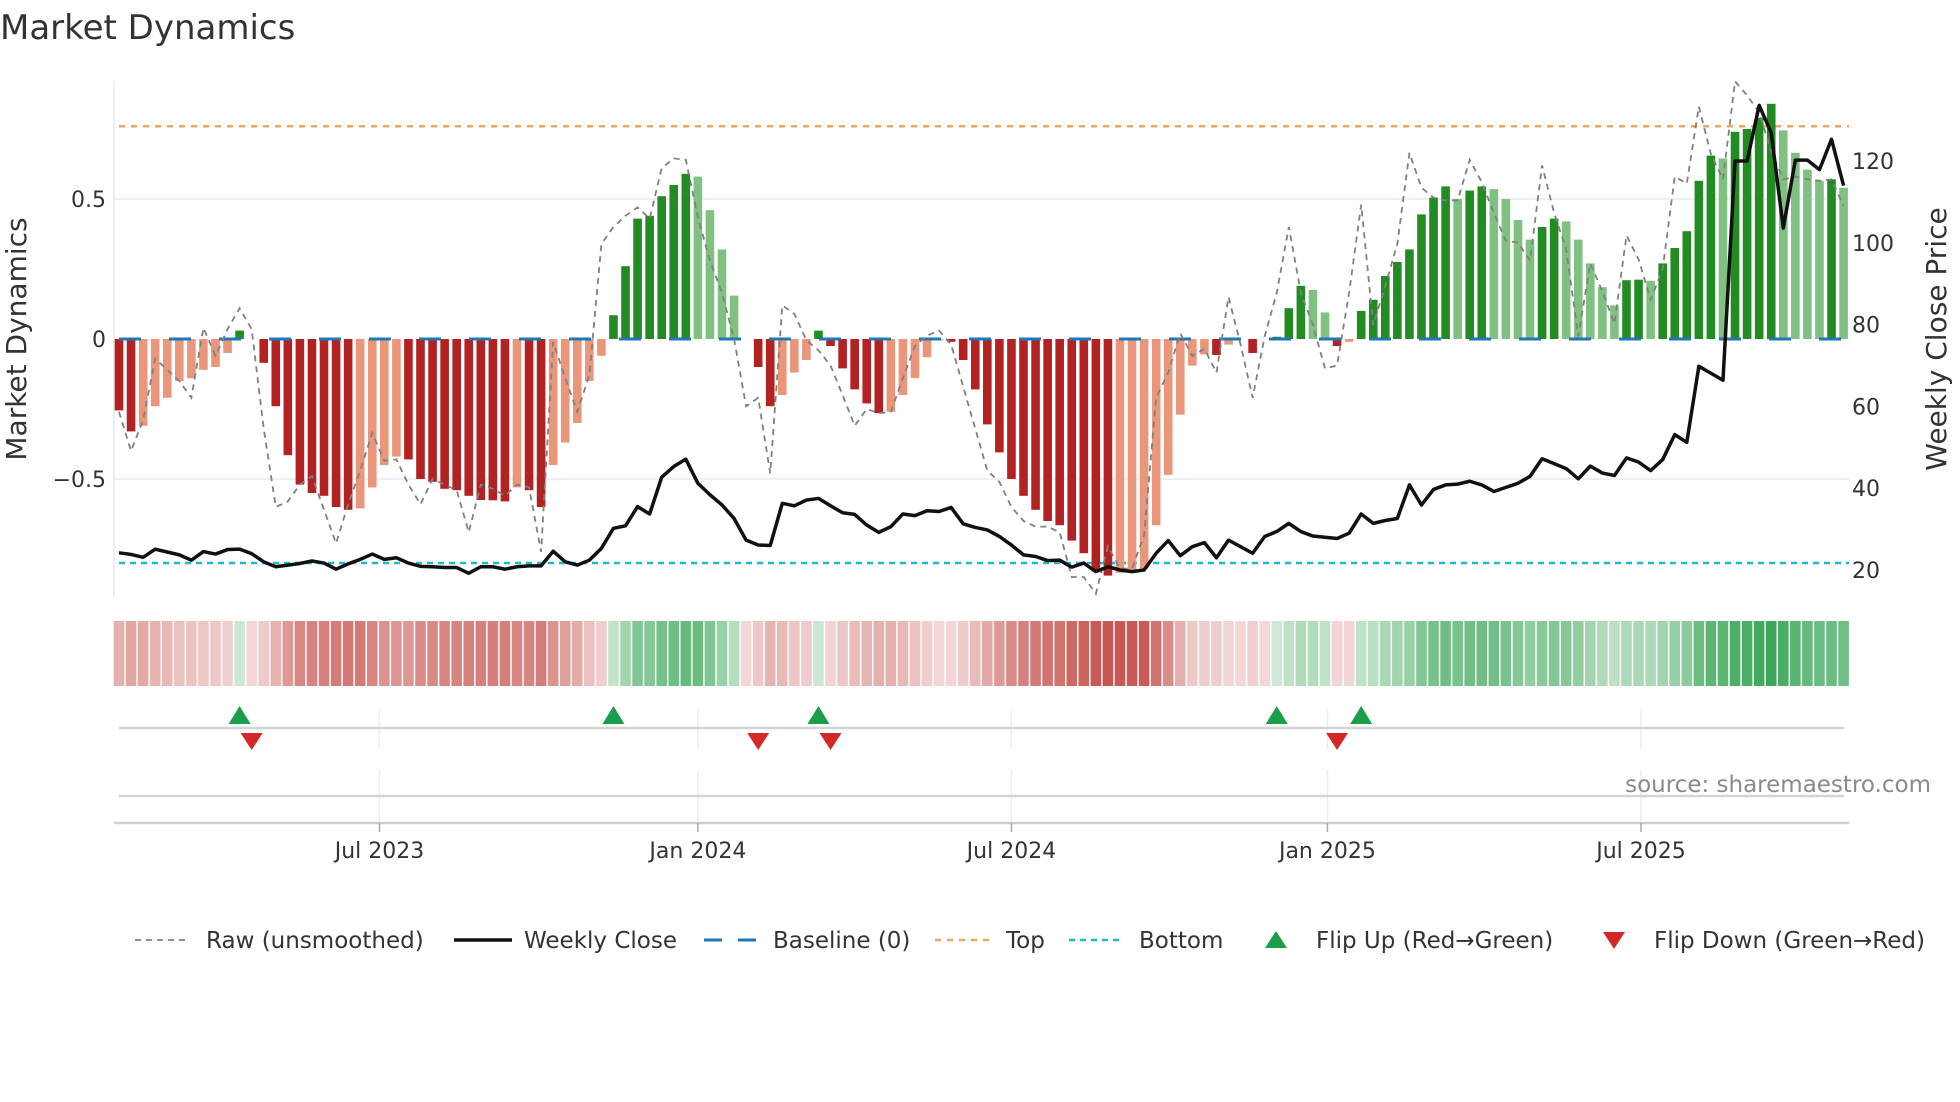 This screenshot has width=1960, height=1102. What do you see at coordinates (1276, 939) in the screenshot?
I see `legend-flip-up-icon` at bounding box center [1276, 939].